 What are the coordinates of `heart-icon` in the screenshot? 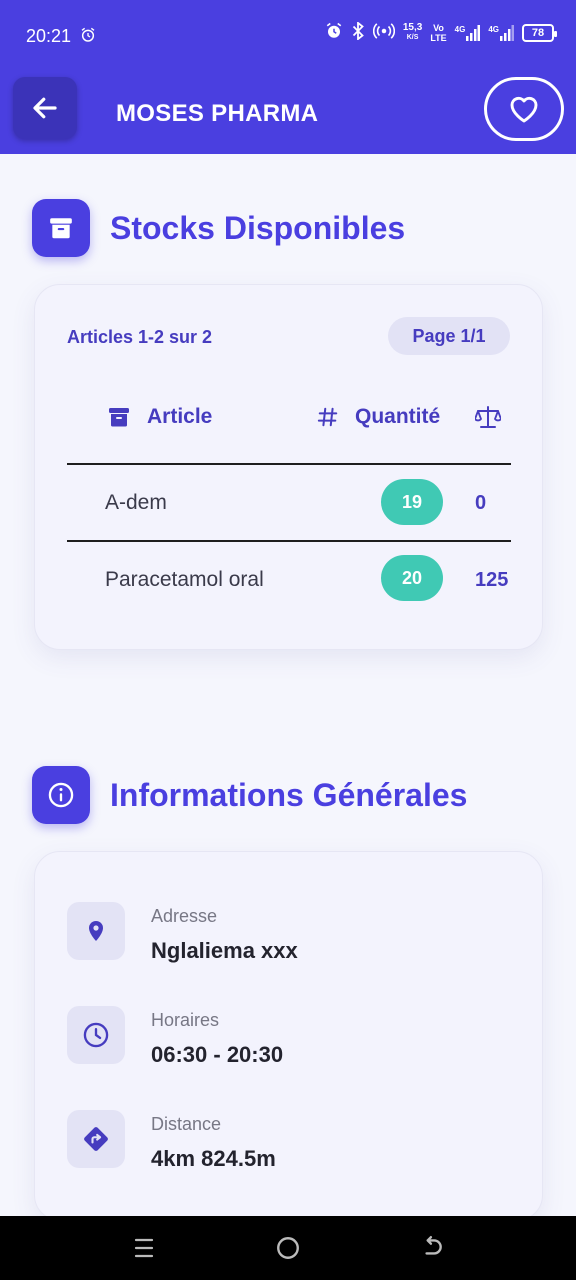 It's located at (524, 109).